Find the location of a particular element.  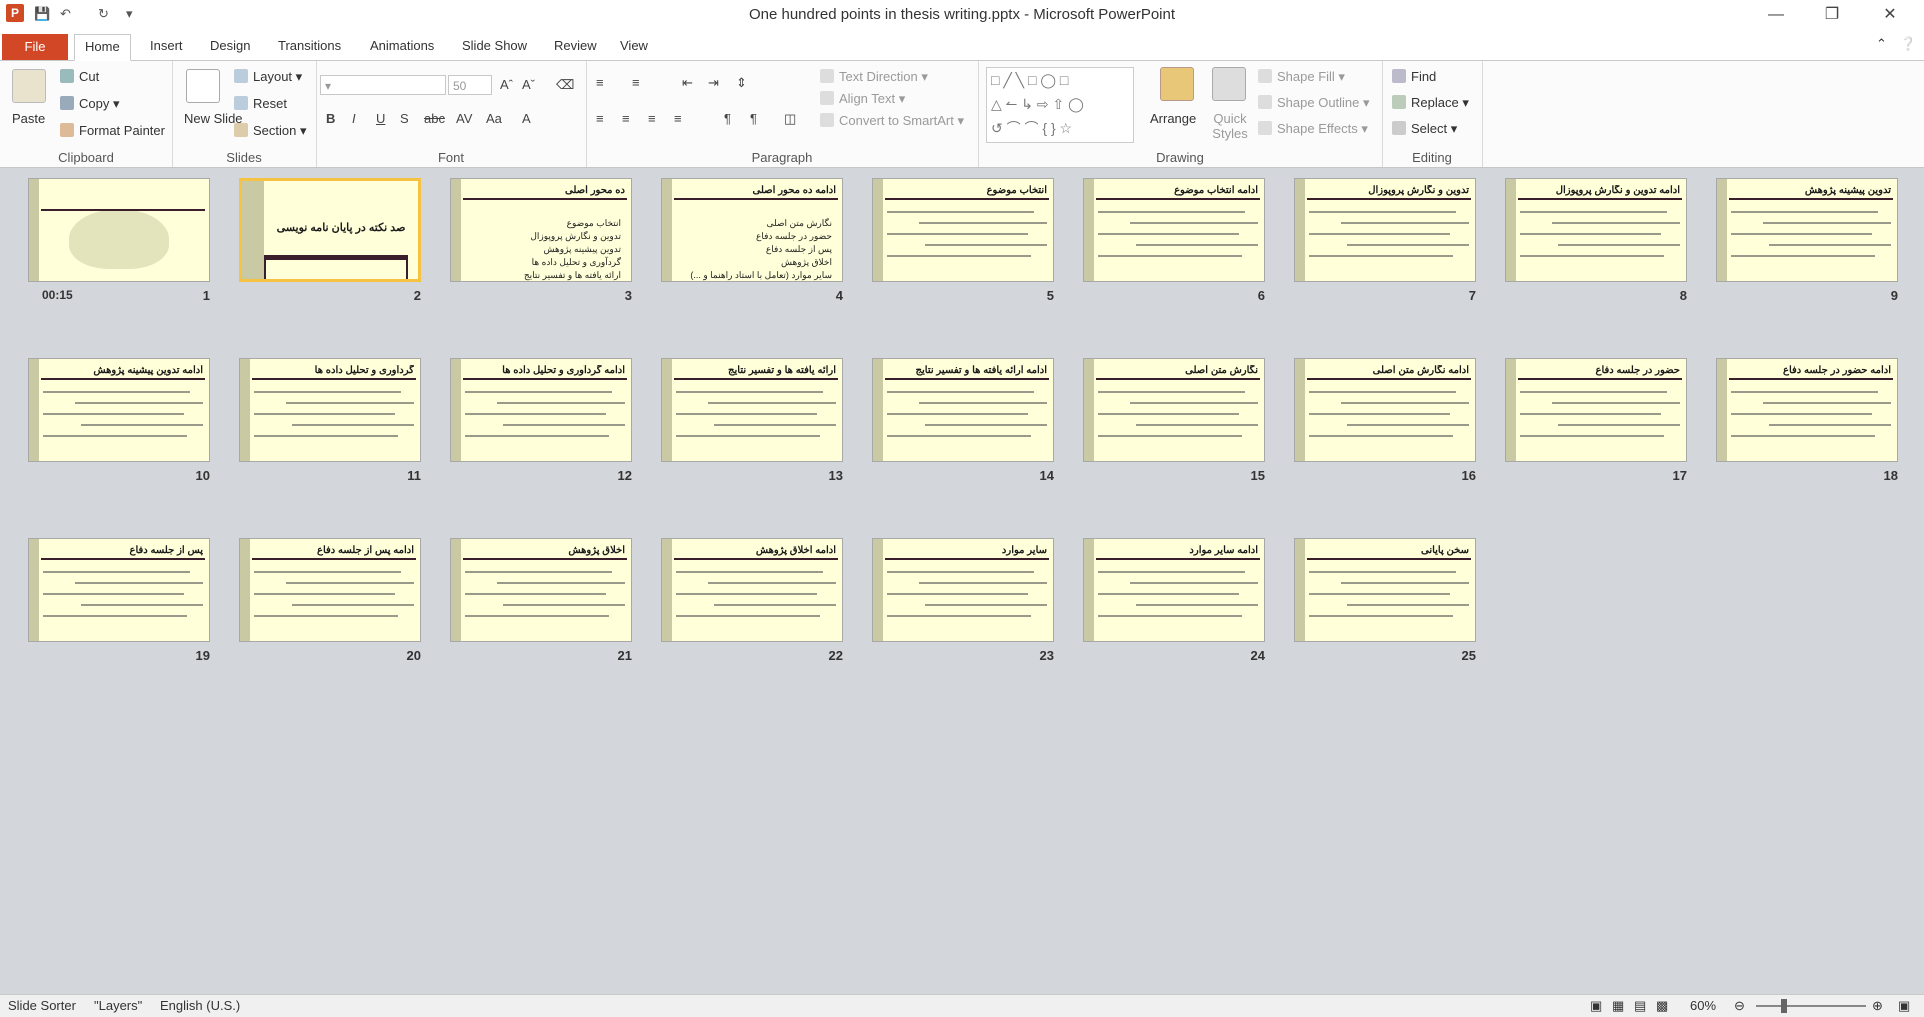

slide-title-underline is located at coordinates (1389, 199).